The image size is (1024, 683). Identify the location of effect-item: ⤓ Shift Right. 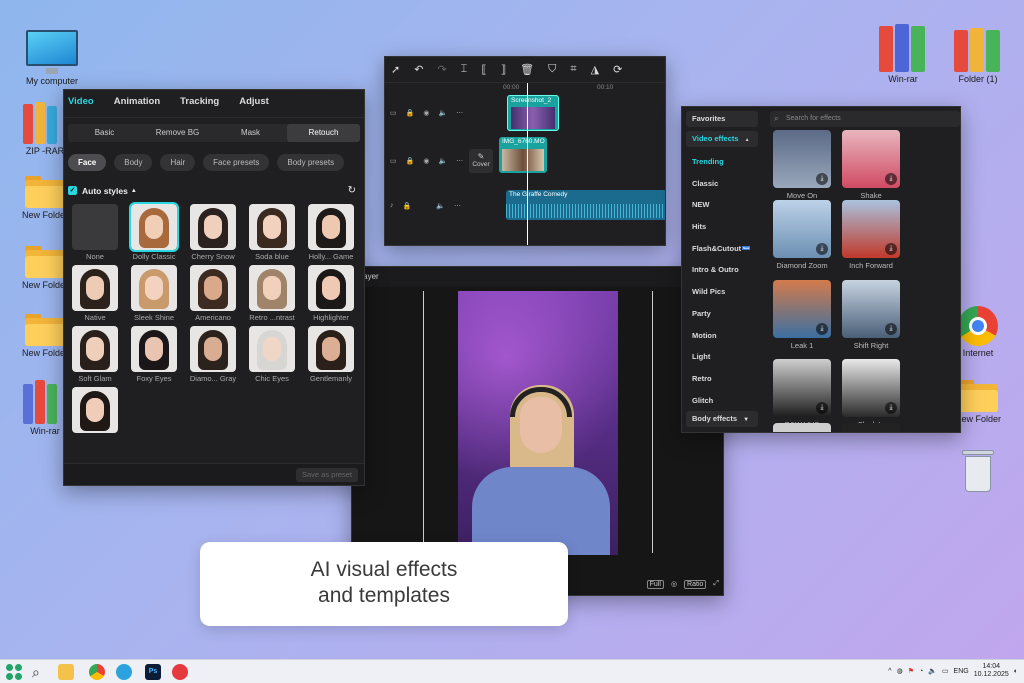
(871, 315).